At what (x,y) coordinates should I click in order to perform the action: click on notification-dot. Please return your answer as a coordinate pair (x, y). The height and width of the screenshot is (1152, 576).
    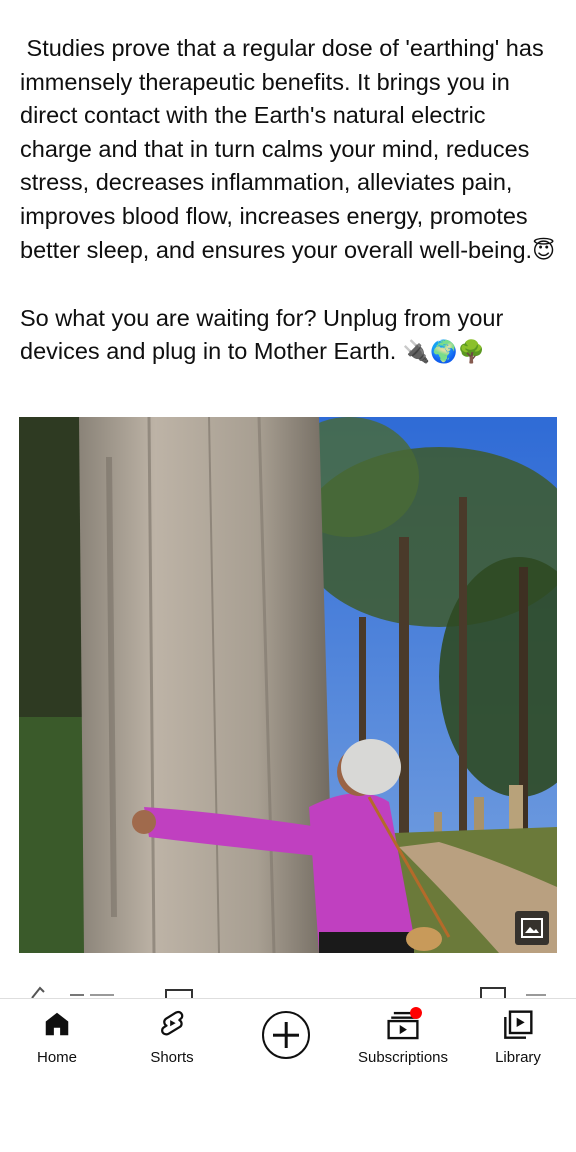
    Looking at the image, I should click on (416, 1013).